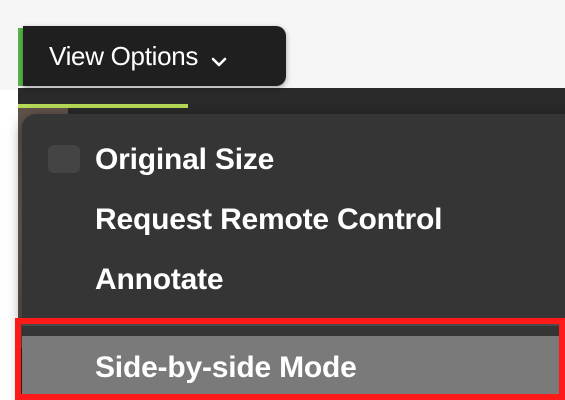 This screenshot has height=400, width=565. I want to click on chevron-down-icon, so click(219, 57).